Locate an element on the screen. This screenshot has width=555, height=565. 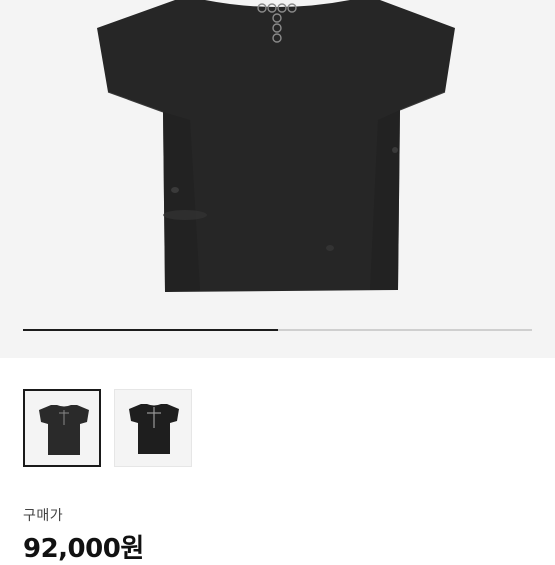
price-value: 92,000원 is located at coordinates (83, 549).